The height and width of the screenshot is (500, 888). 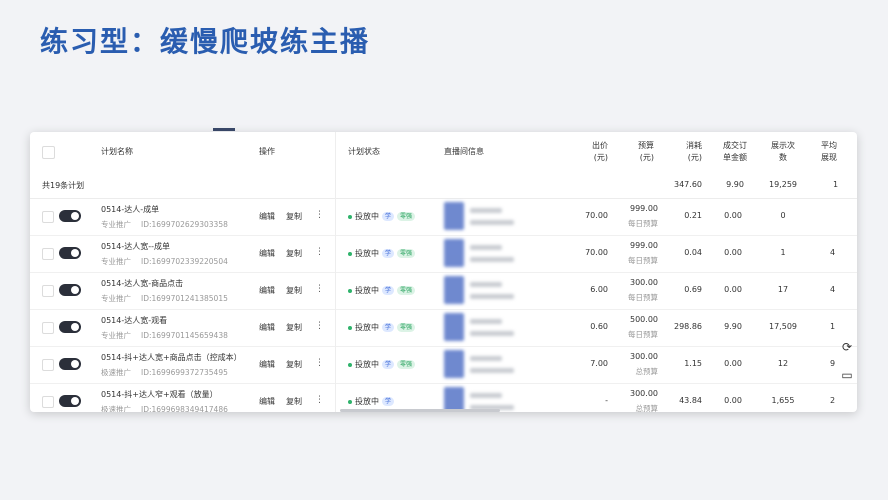 I want to click on cost-value: 1.15, so click(x=693, y=363).